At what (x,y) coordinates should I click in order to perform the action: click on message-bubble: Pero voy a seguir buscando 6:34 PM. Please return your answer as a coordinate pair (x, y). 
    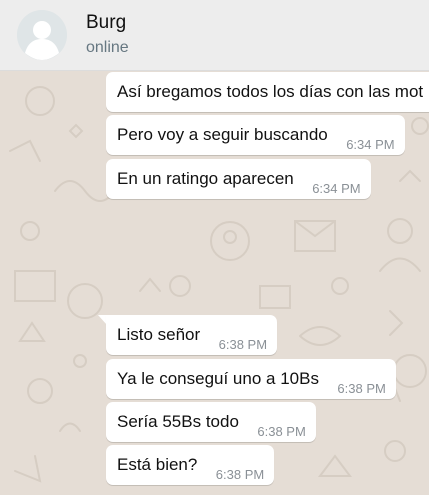
    Looking at the image, I should click on (255, 135).